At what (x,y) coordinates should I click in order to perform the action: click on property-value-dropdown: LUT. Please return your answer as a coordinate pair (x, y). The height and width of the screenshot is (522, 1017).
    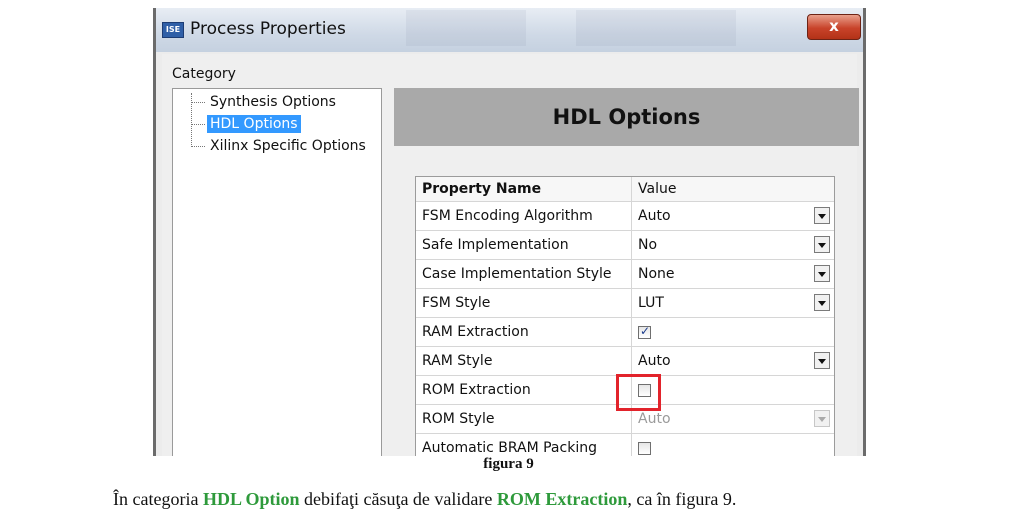
    Looking at the image, I should click on (733, 303).